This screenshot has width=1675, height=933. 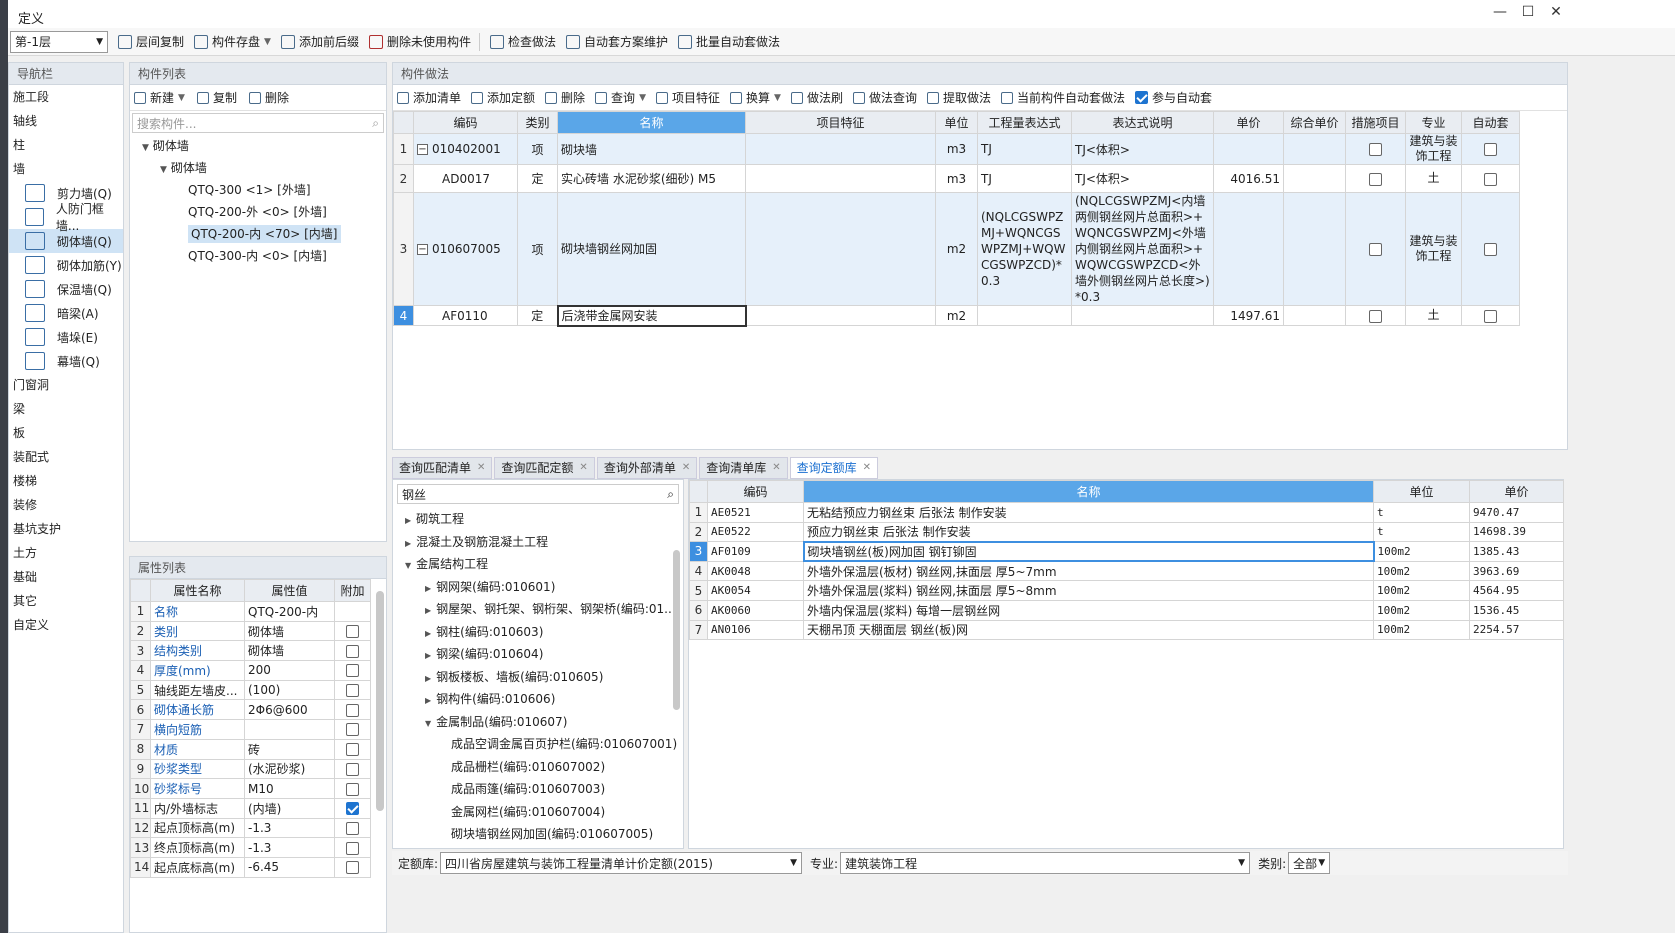 I want to click on quota-tree-node: ▶ 砌筑工程, so click(x=538, y=519).